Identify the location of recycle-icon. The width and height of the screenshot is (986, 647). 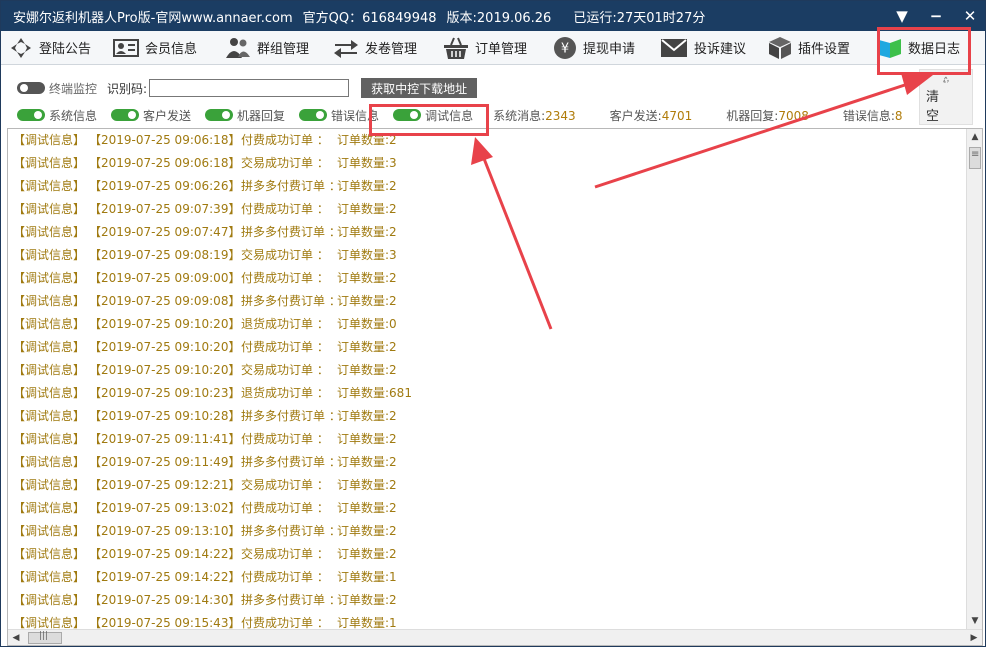
(946, 79).